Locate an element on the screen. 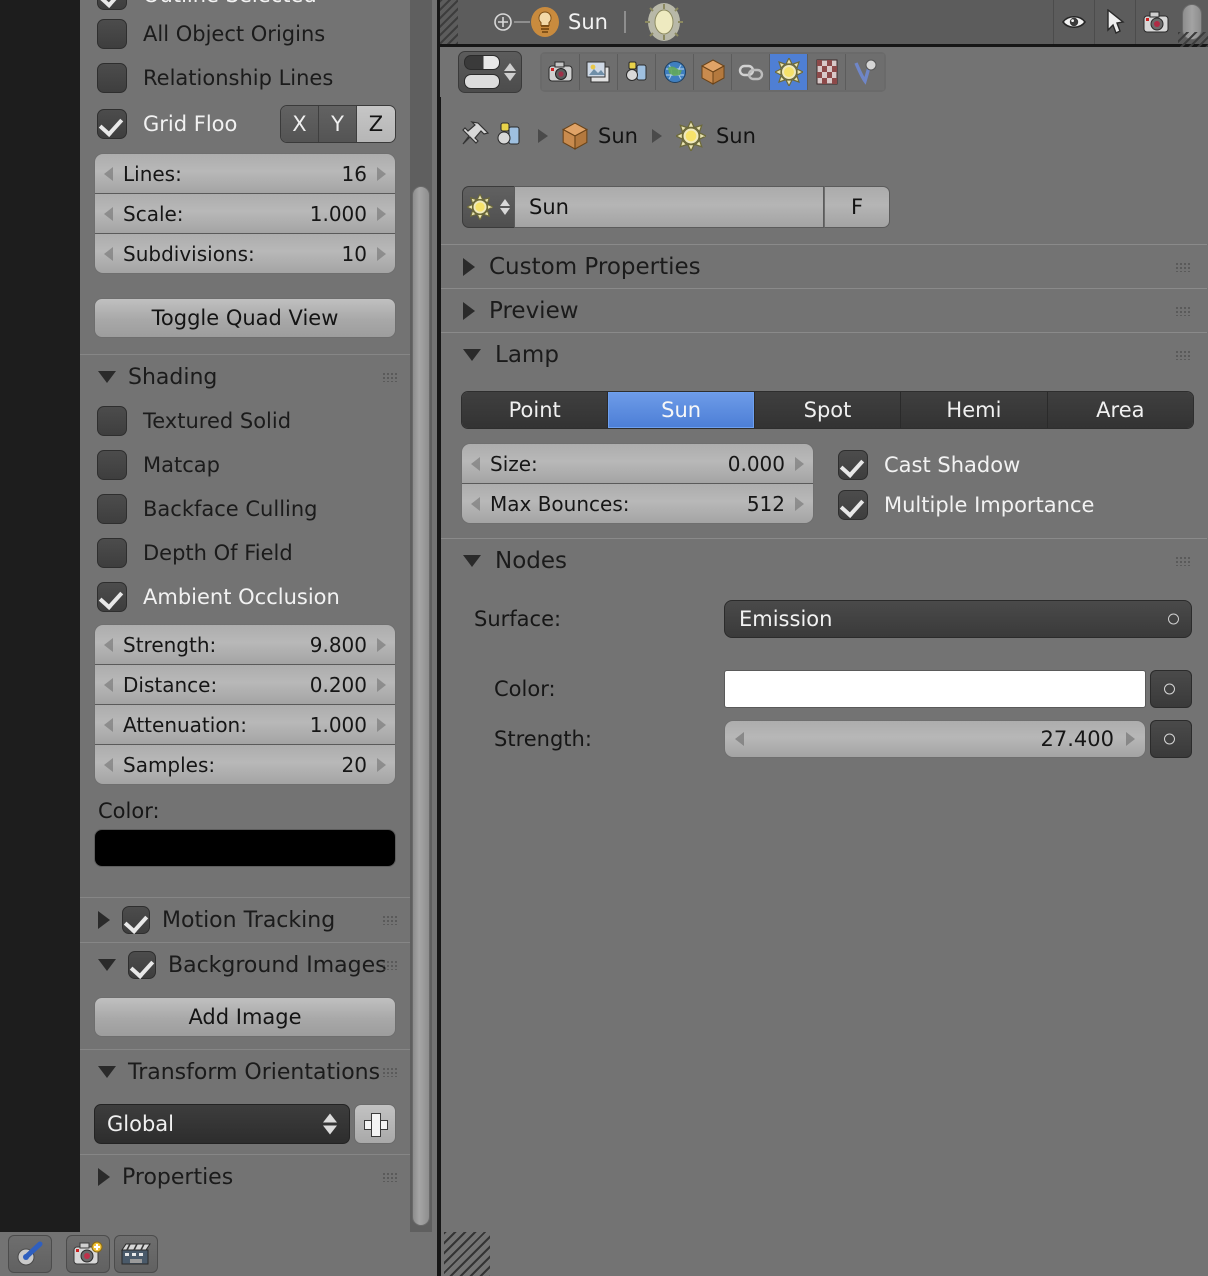 The height and width of the screenshot is (1276, 1208). grid-axis-x-button: X is located at coordinates (300, 124).